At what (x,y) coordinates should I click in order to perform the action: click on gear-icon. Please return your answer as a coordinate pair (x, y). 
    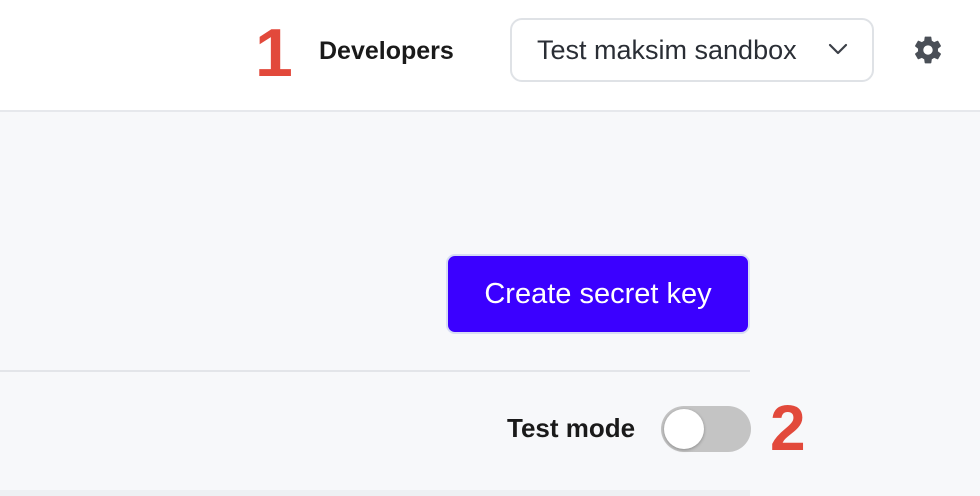
    Looking at the image, I should click on (928, 50).